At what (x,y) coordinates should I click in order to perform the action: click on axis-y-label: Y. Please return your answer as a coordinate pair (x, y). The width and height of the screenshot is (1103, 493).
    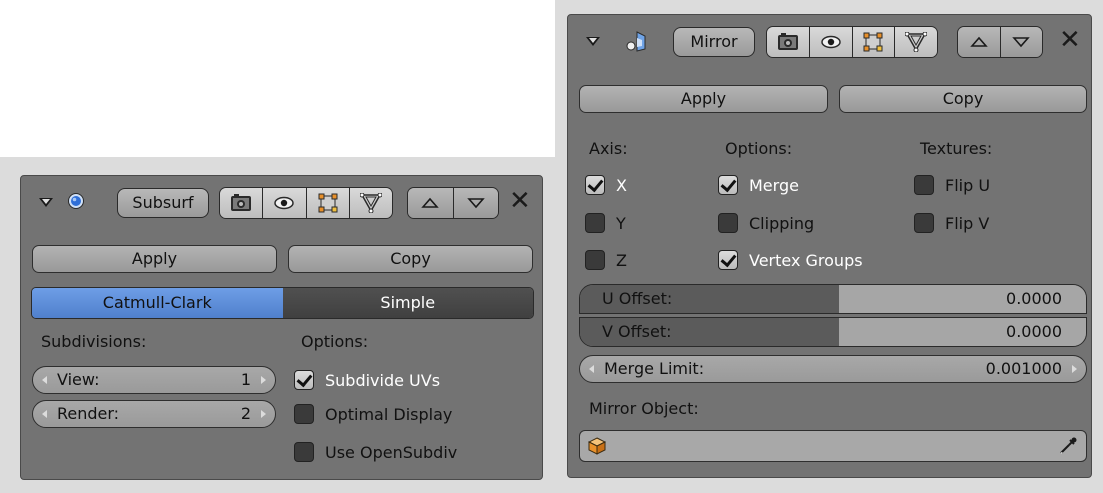
    Looking at the image, I should click on (621, 223).